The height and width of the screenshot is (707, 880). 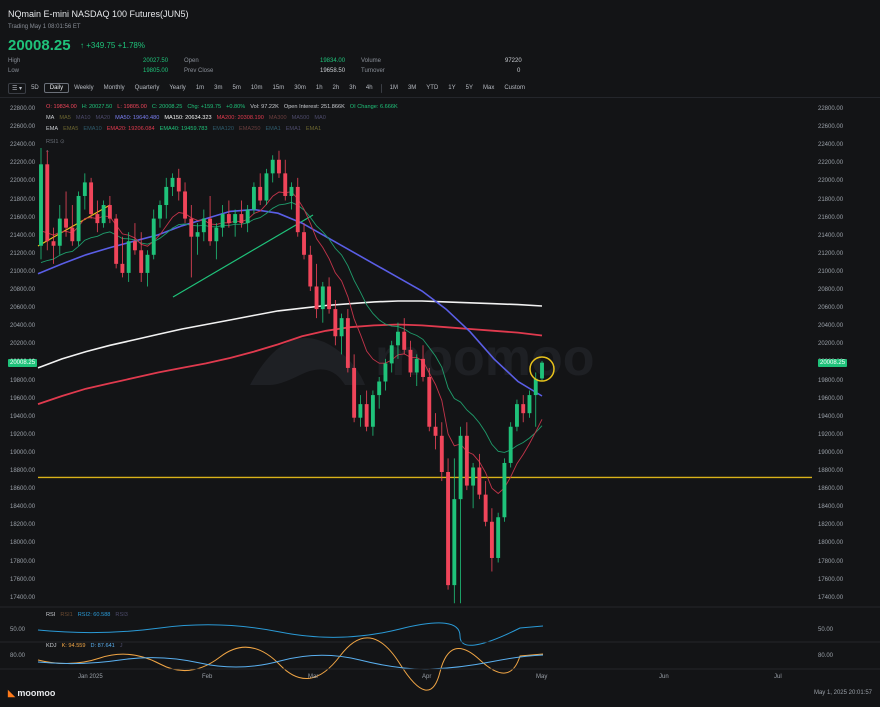 What do you see at coordinates (18, 656) in the screenshot?
I see `kdj-level-left: 80.00` at bounding box center [18, 656].